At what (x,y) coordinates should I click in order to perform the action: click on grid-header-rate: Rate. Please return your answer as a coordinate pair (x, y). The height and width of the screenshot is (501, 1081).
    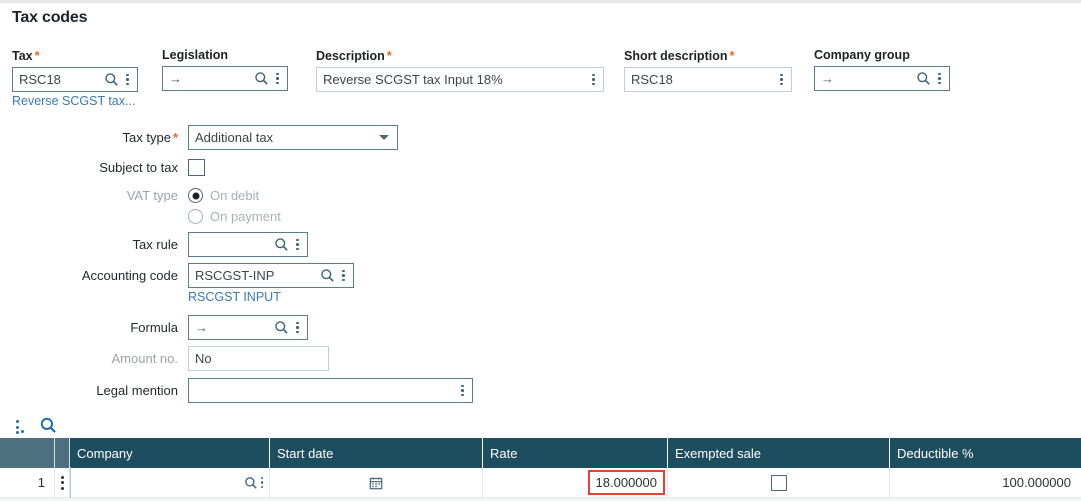
    Looking at the image, I should click on (575, 453).